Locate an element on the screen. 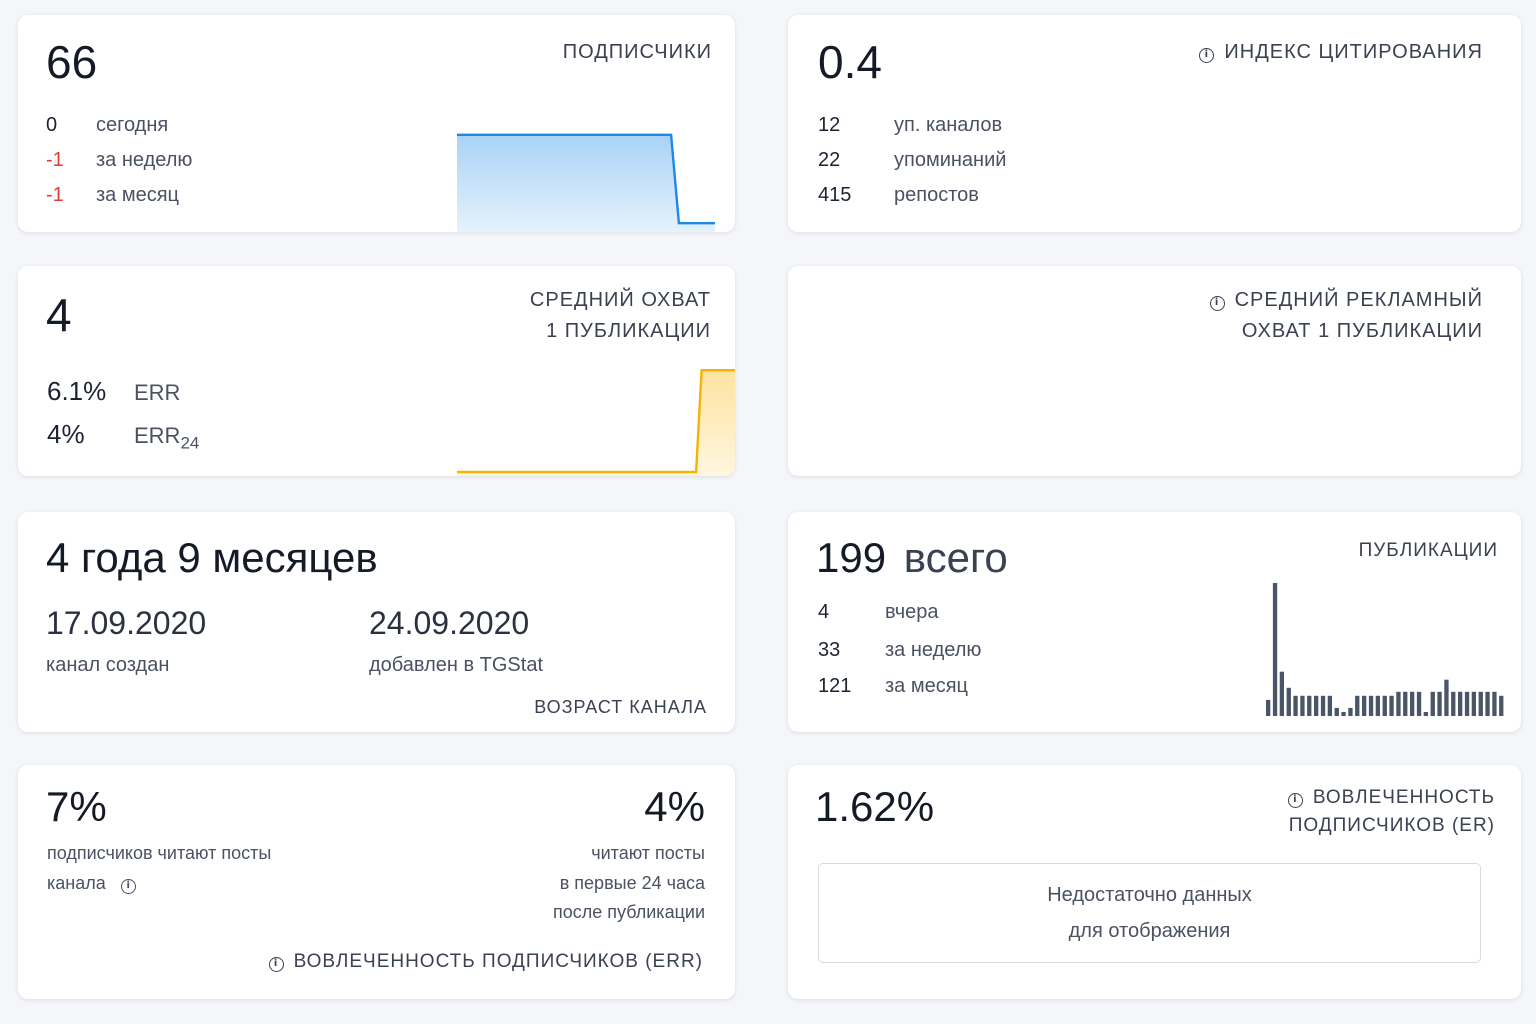  citation-title-text: ИНДЕКС ЦИТИРОВАНИЯ is located at coordinates (1353, 52).